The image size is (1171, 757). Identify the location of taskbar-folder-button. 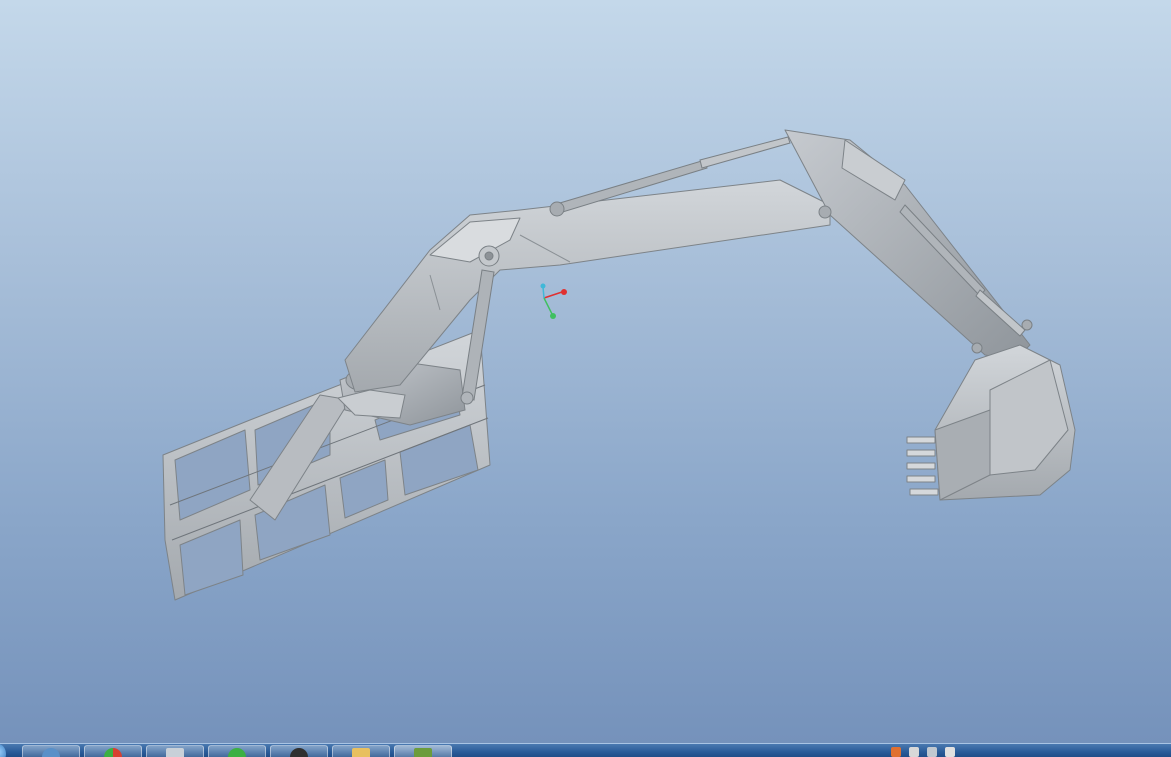
(361, 751).